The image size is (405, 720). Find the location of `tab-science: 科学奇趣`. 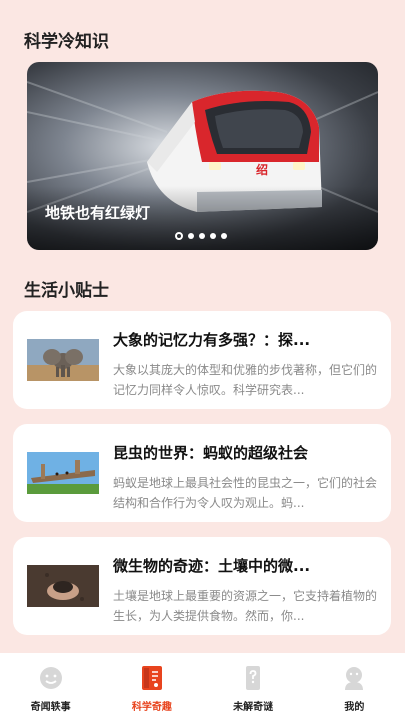

tab-science: 科学奇趣 is located at coordinates (152, 686).